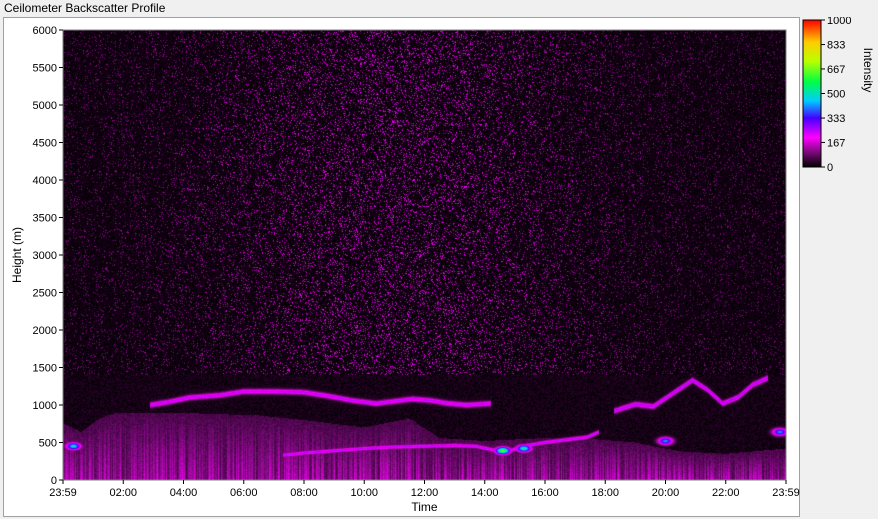  I want to click on y-tick-label: 2500, so click(45, 294).